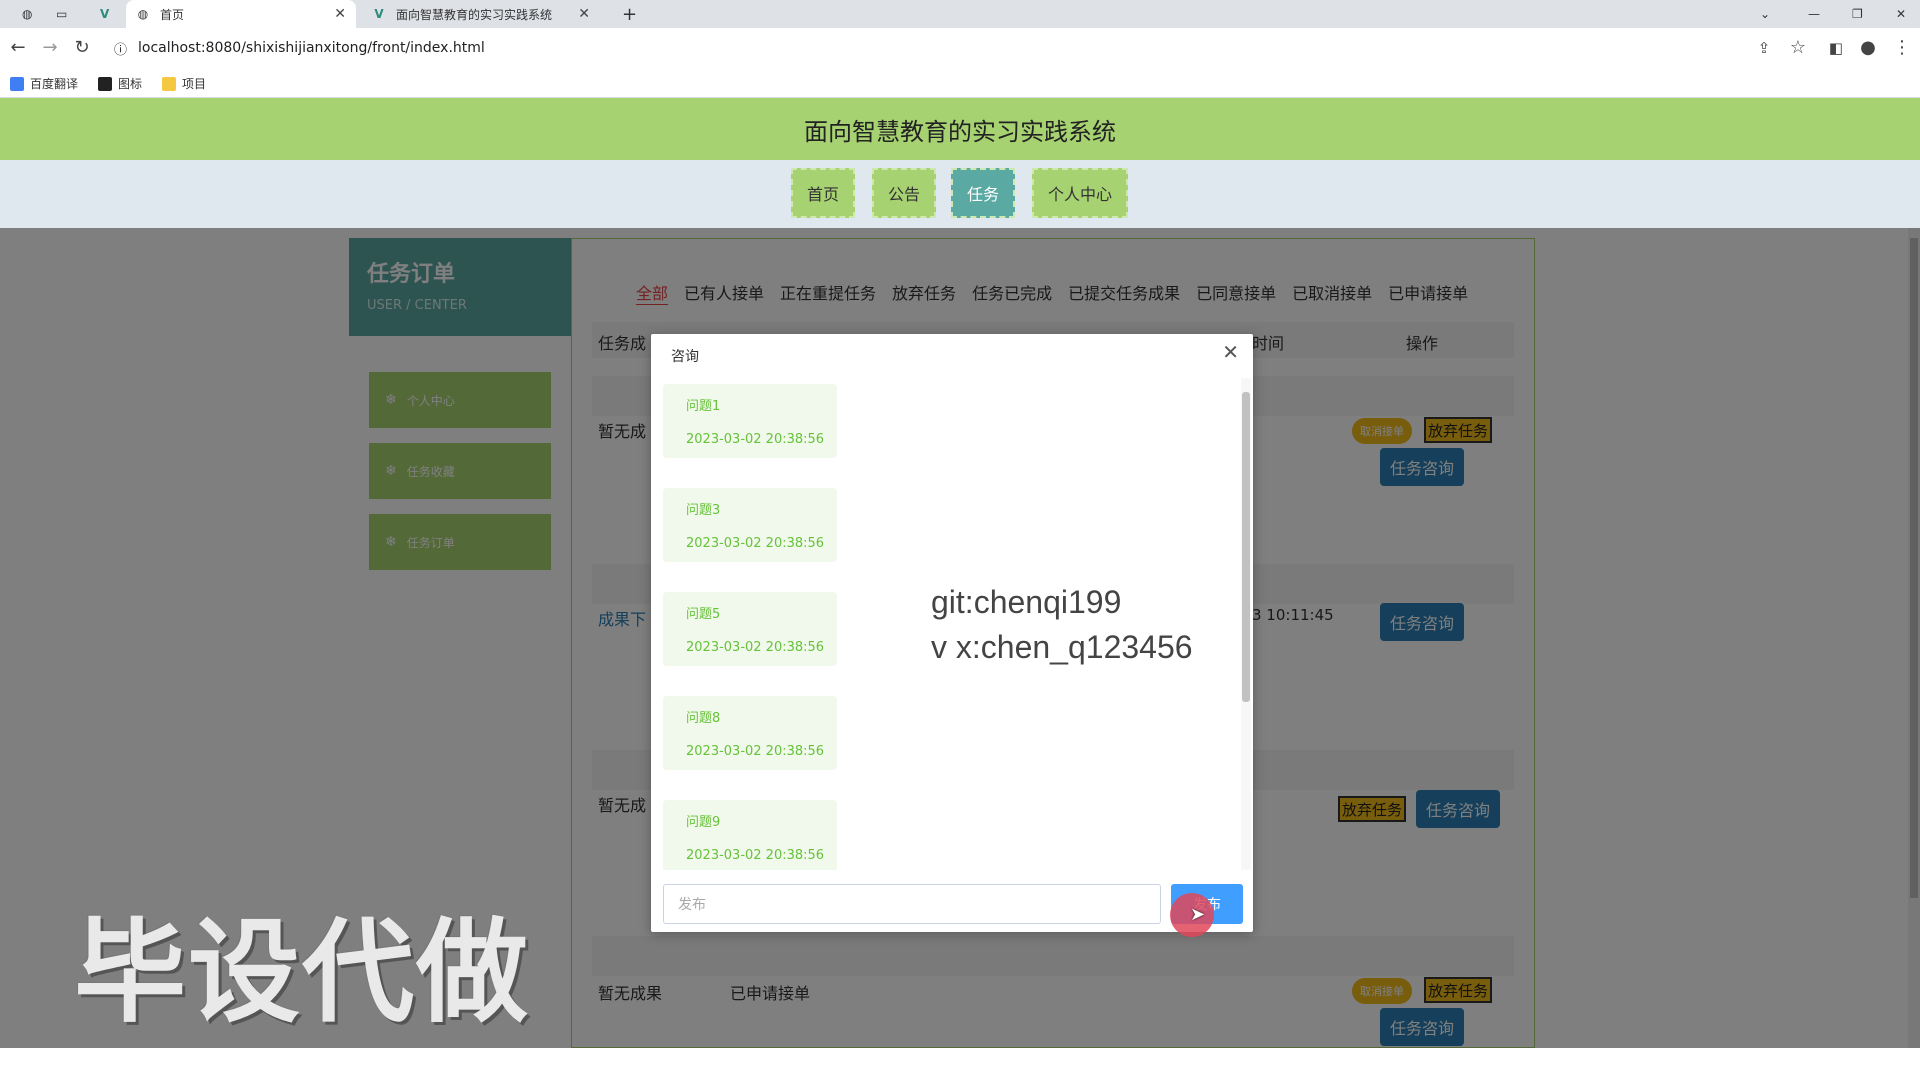 The image size is (1920, 1072). Describe the element at coordinates (1902, 48) in the screenshot. I see `menu-icon: ⋮` at that location.